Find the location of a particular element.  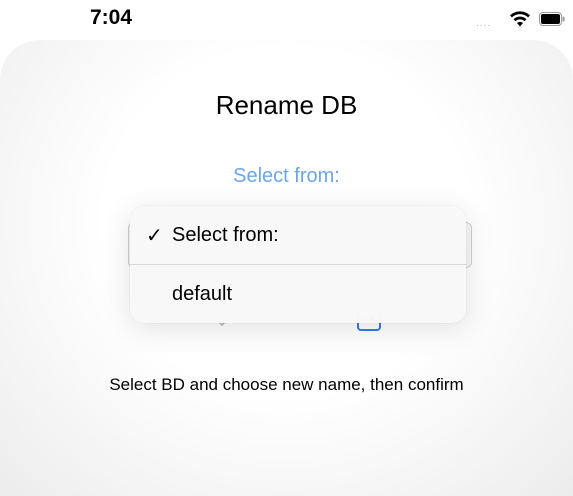

battery-icon is located at coordinates (552, 19).